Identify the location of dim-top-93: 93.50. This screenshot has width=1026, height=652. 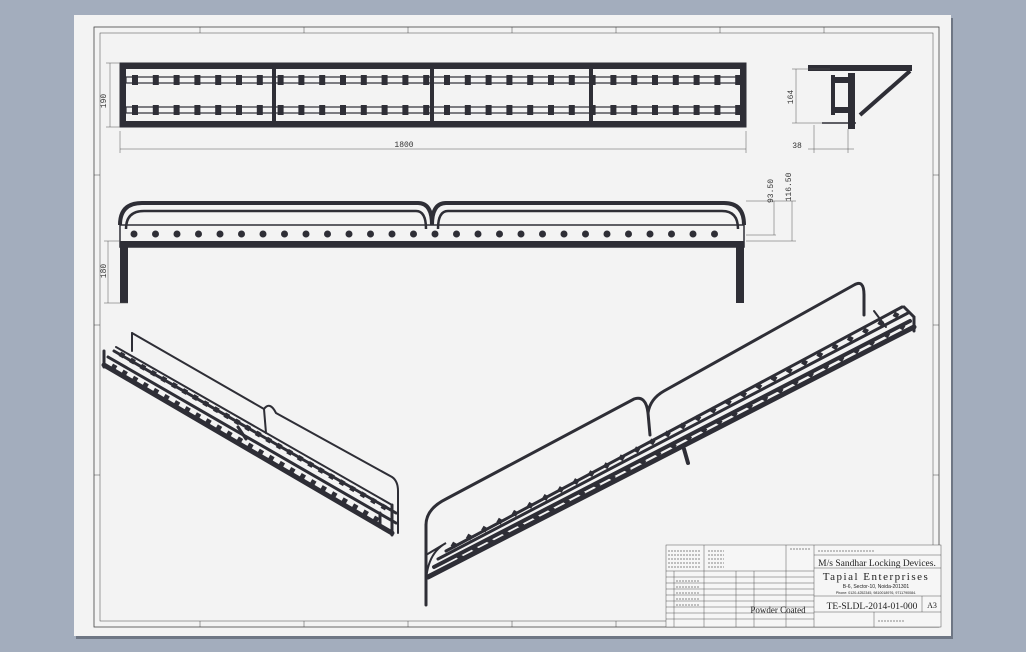
(771, 191).